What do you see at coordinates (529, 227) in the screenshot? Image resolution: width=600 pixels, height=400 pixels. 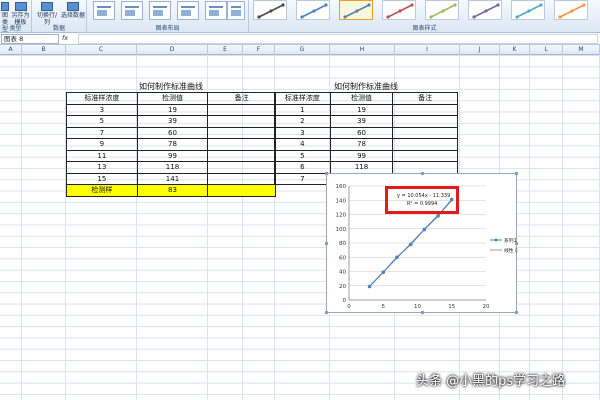 I see `grid-line` at bounding box center [529, 227].